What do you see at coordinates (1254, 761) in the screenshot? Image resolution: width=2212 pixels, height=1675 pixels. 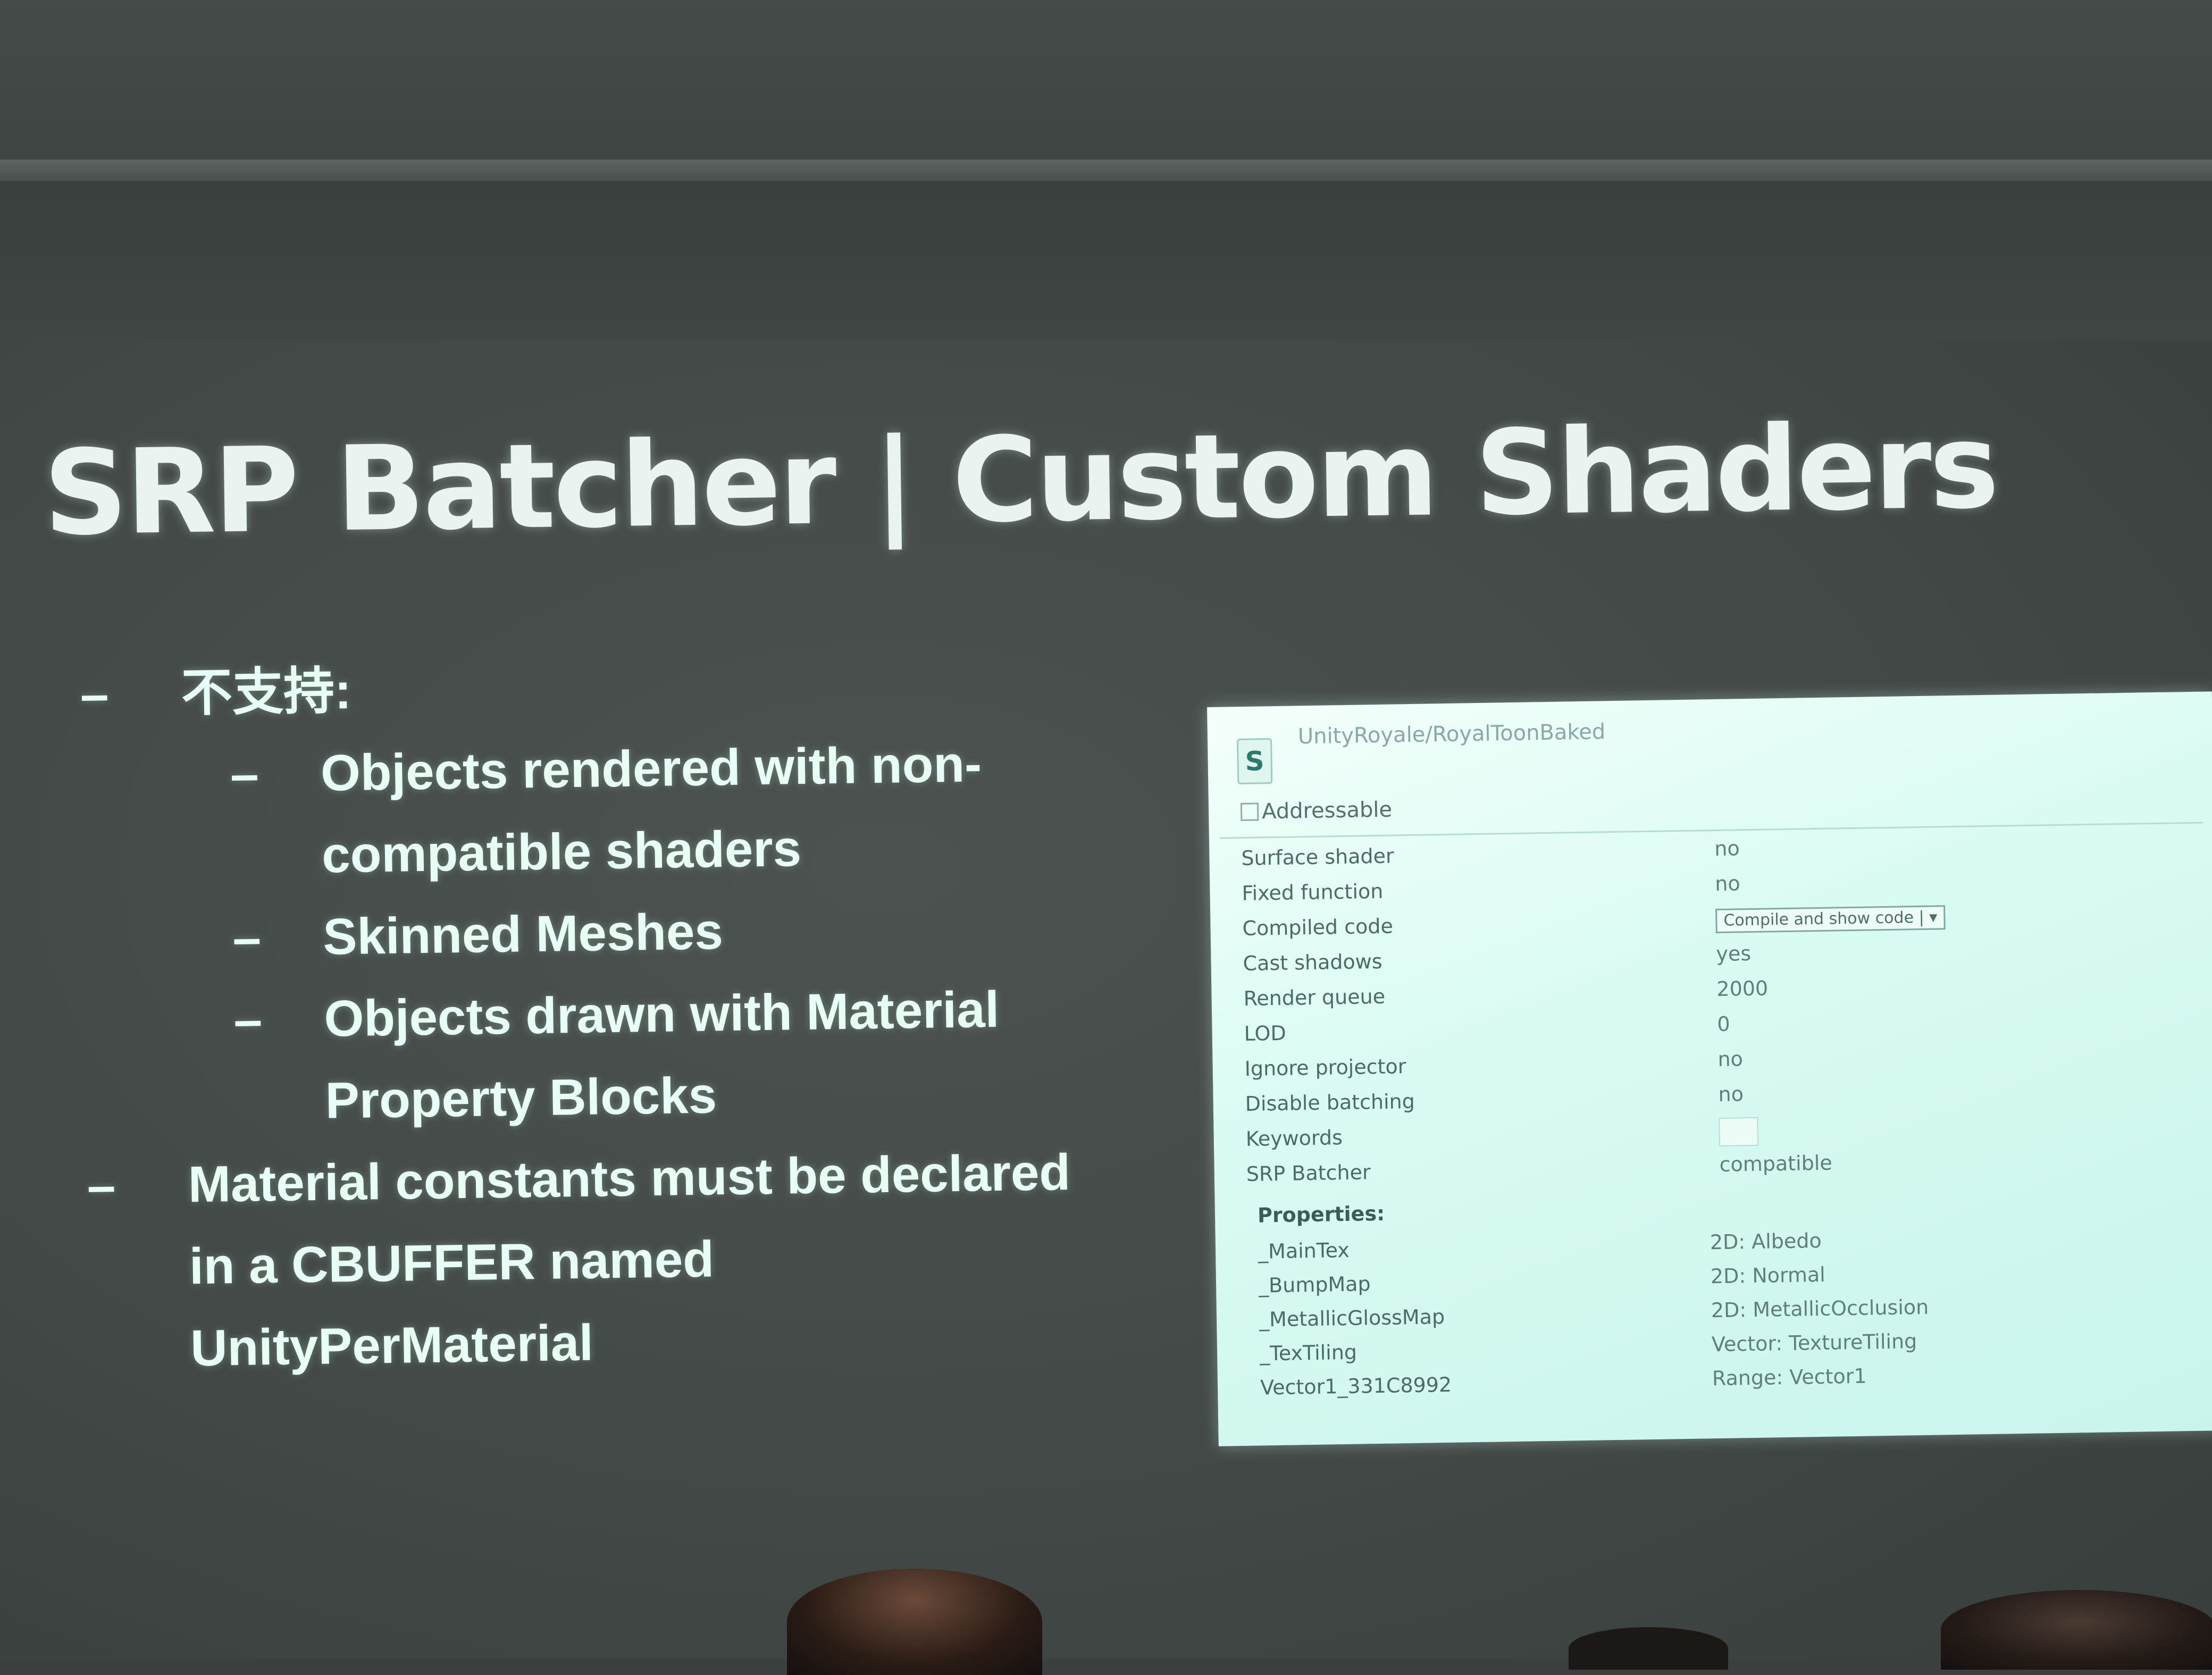 I see `shader-file-icon: S` at bounding box center [1254, 761].